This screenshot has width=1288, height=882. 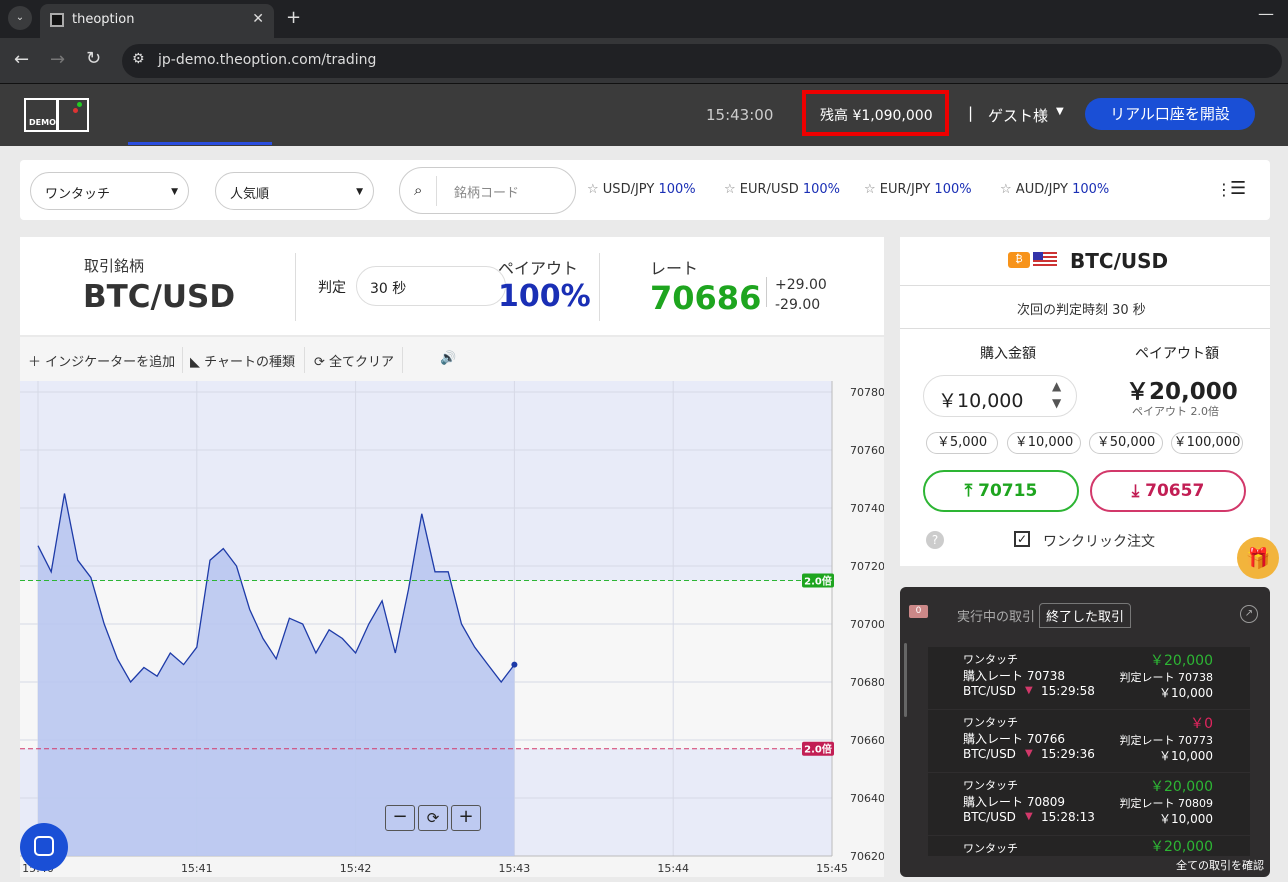 I want to click on y-tick-label: 70720, so click(x=867, y=566).